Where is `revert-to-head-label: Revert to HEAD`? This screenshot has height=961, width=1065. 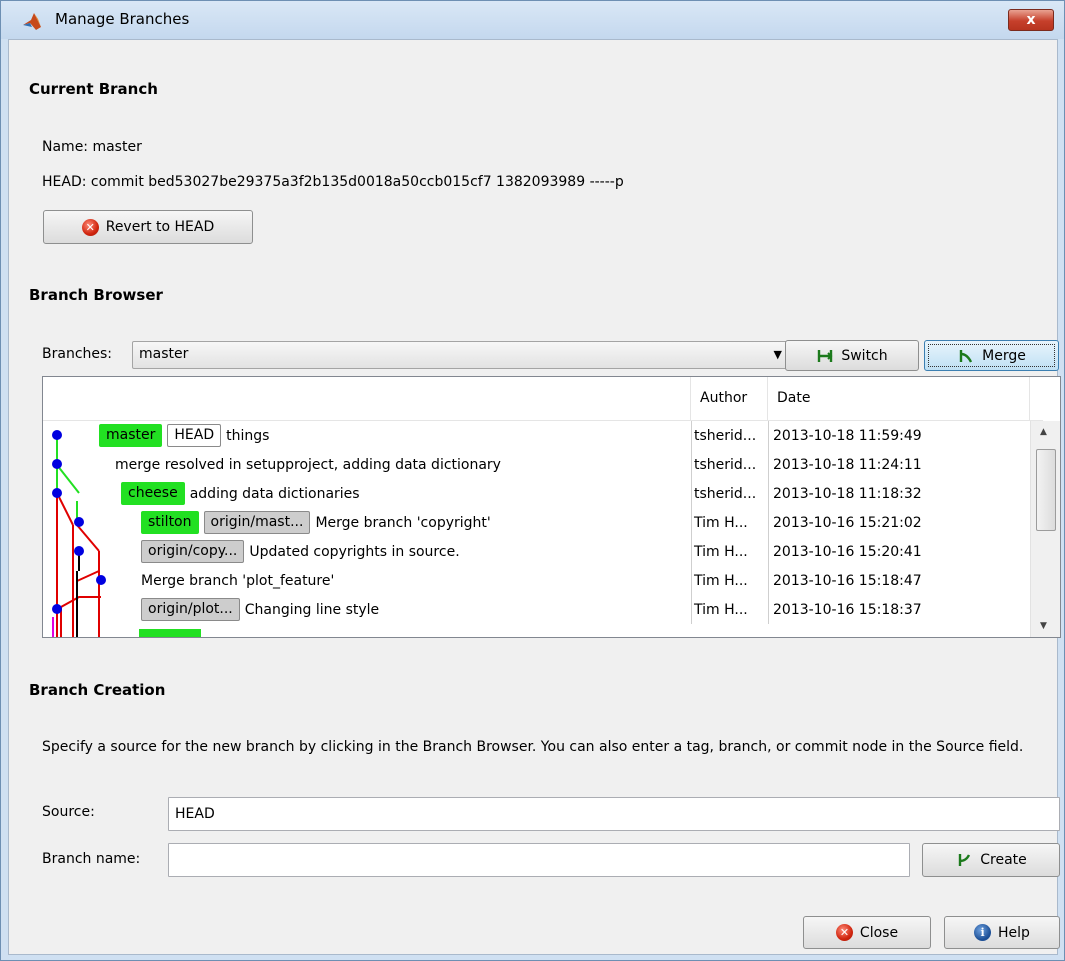 revert-to-head-label: Revert to HEAD is located at coordinates (160, 227).